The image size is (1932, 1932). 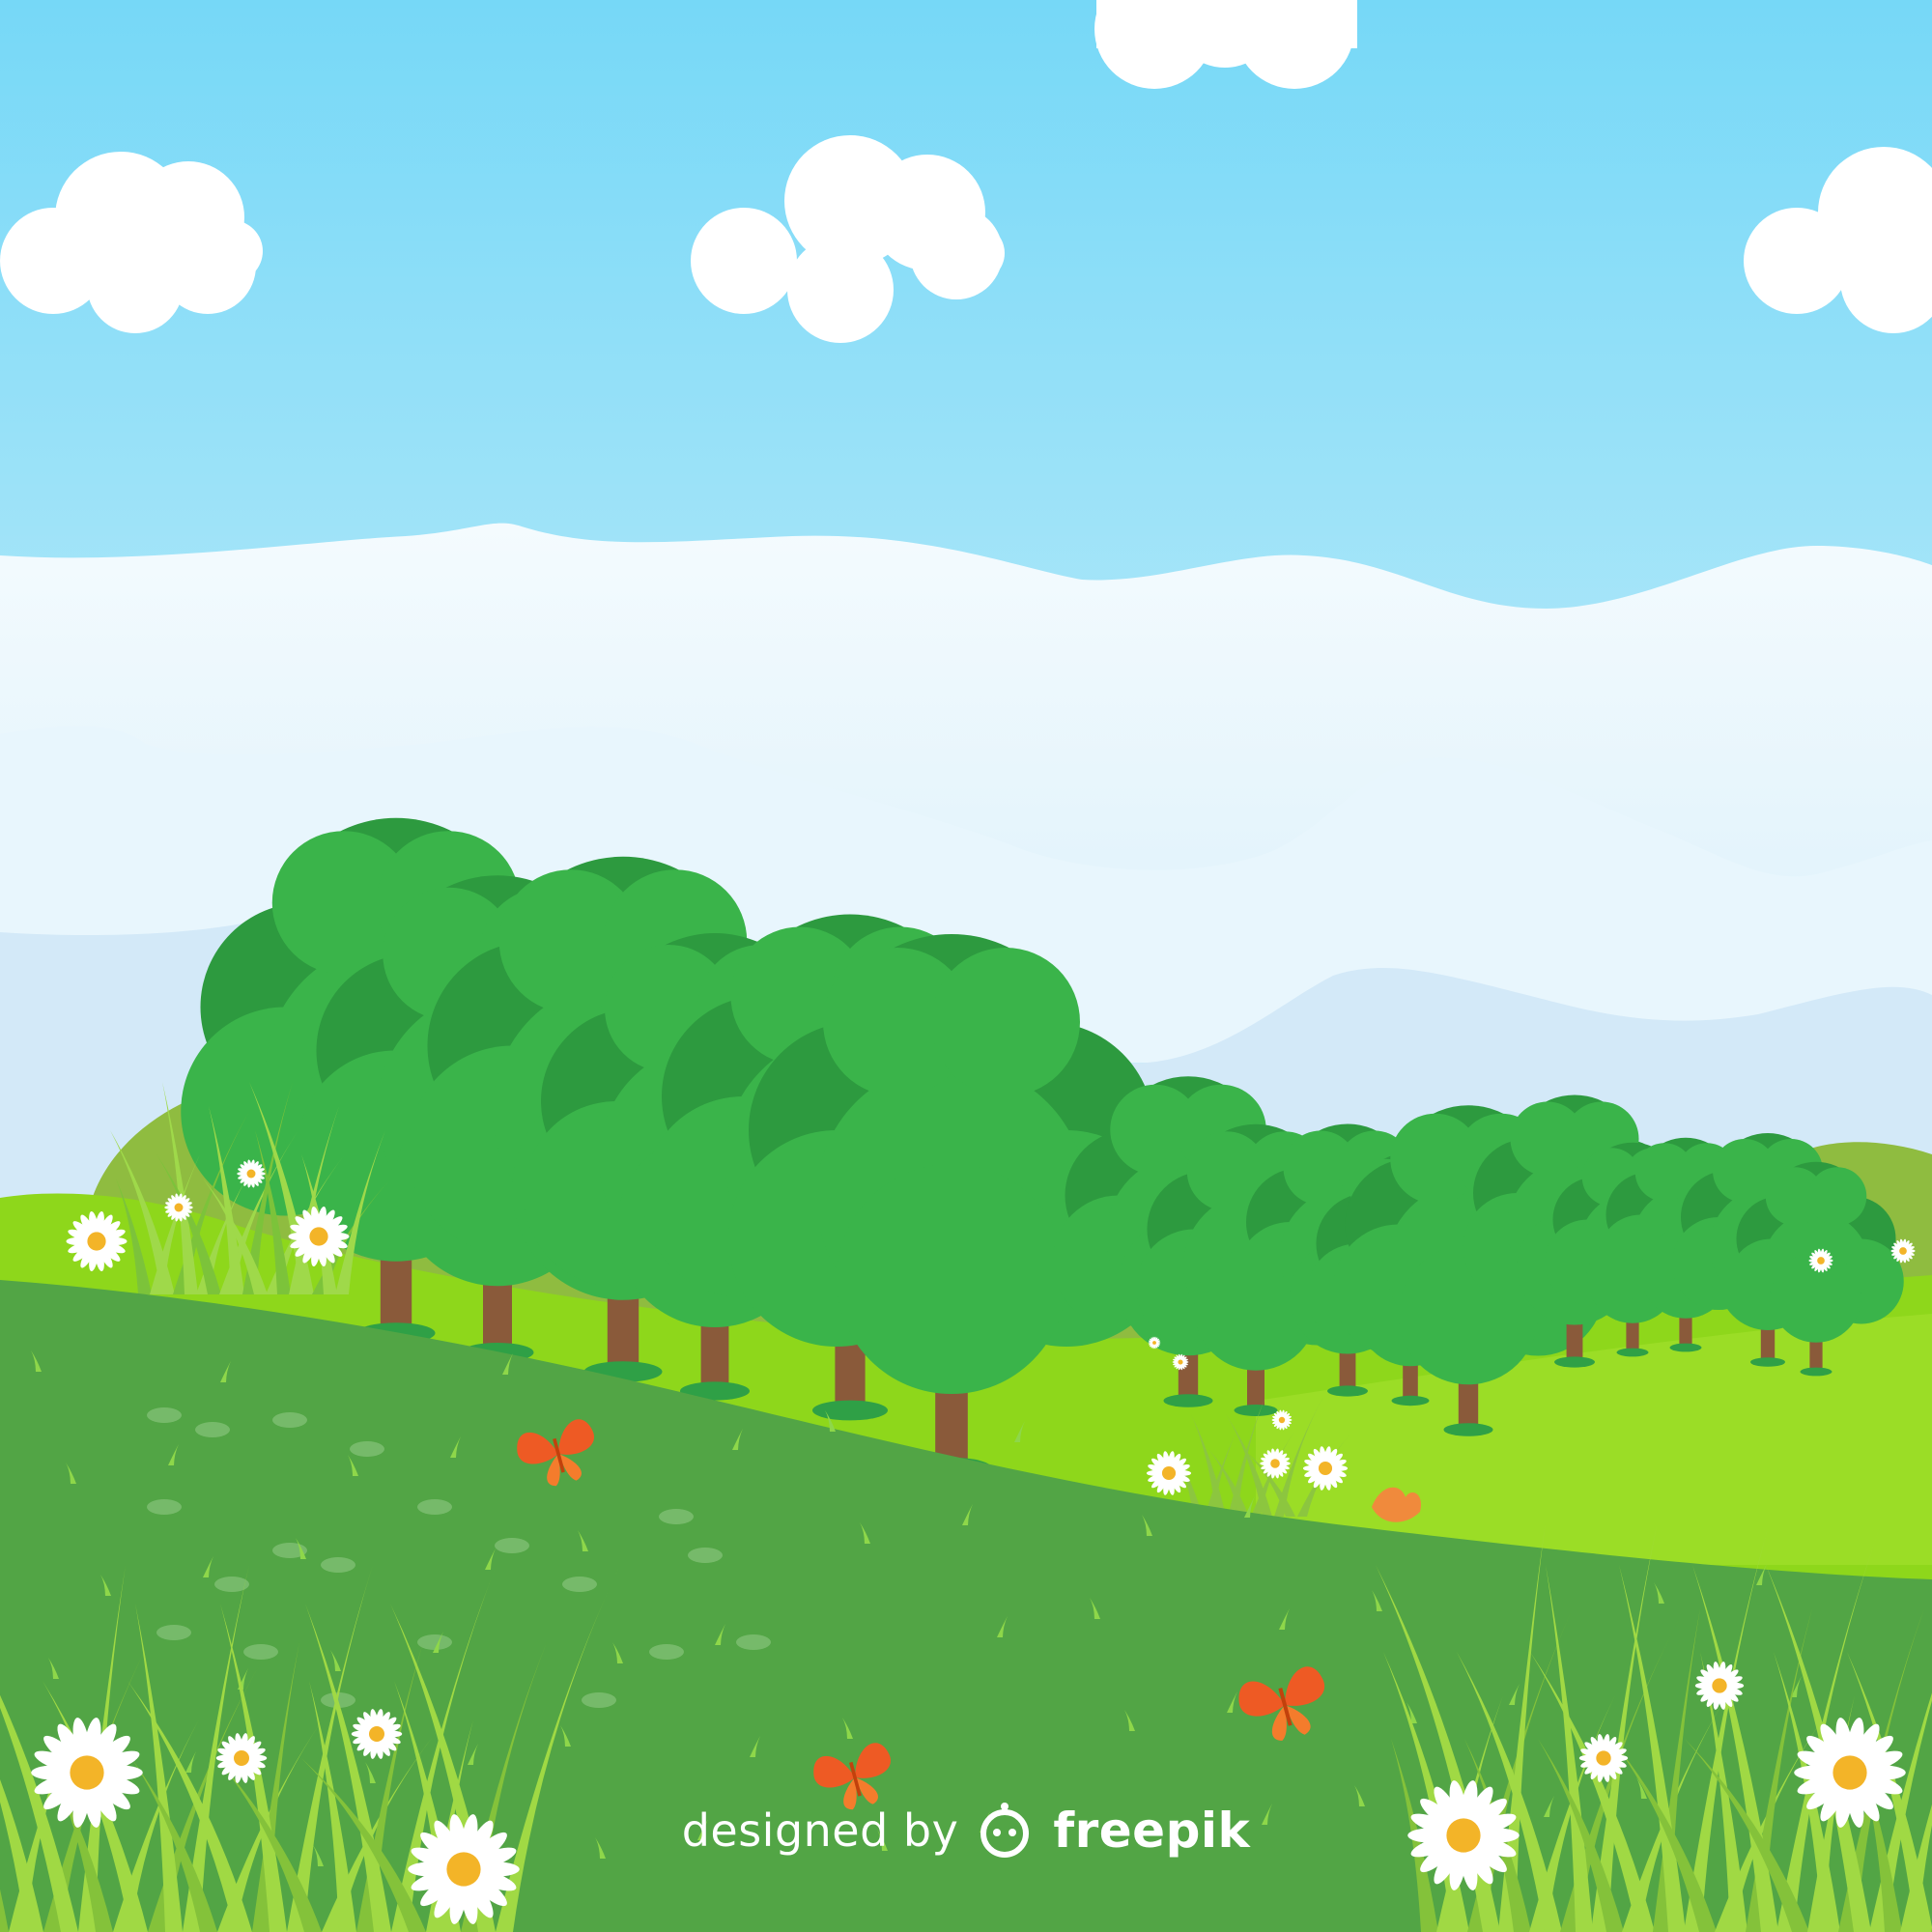 What do you see at coordinates (966, 1830) in the screenshot?
I see `freepik-credit: designed by freepik` at bounding box center [966, 1830].